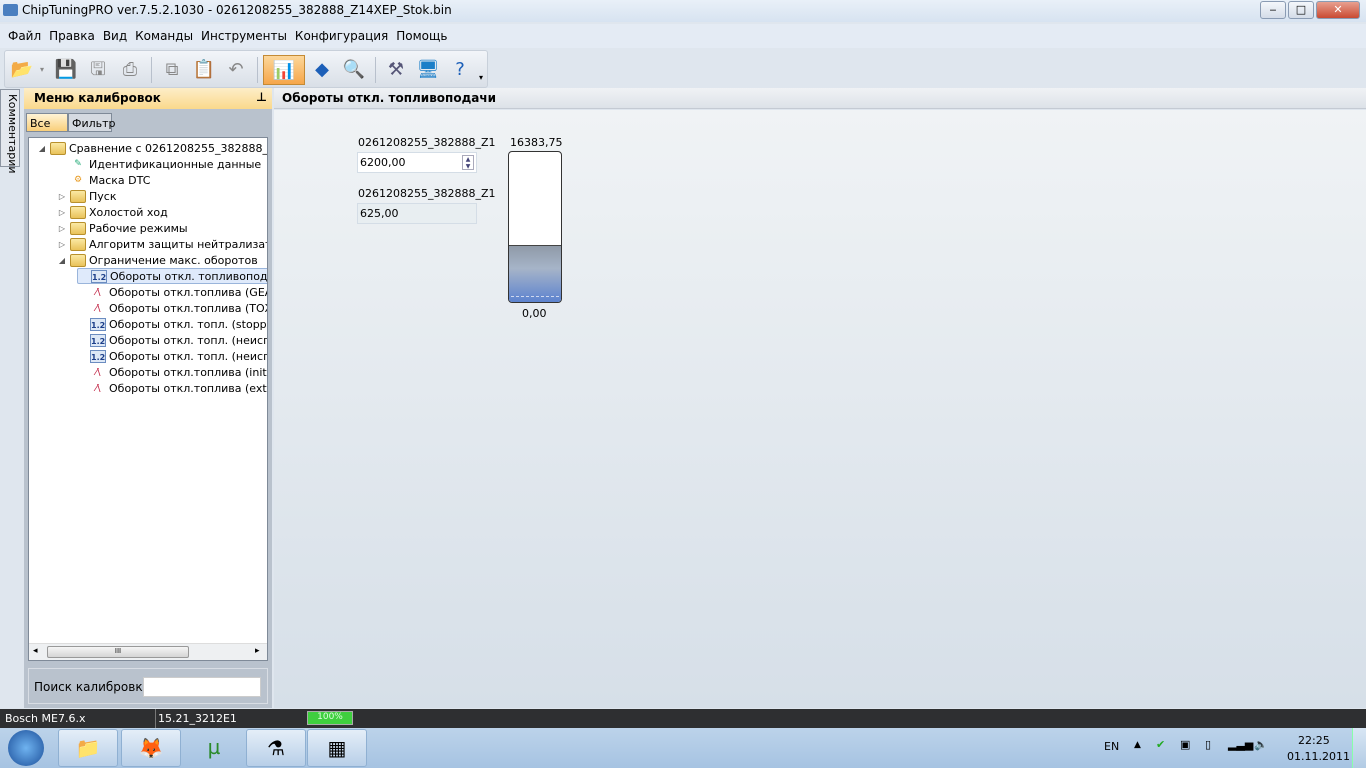  I want to click on firefox-taskbar-icon: 🦊, so click(151, 748).